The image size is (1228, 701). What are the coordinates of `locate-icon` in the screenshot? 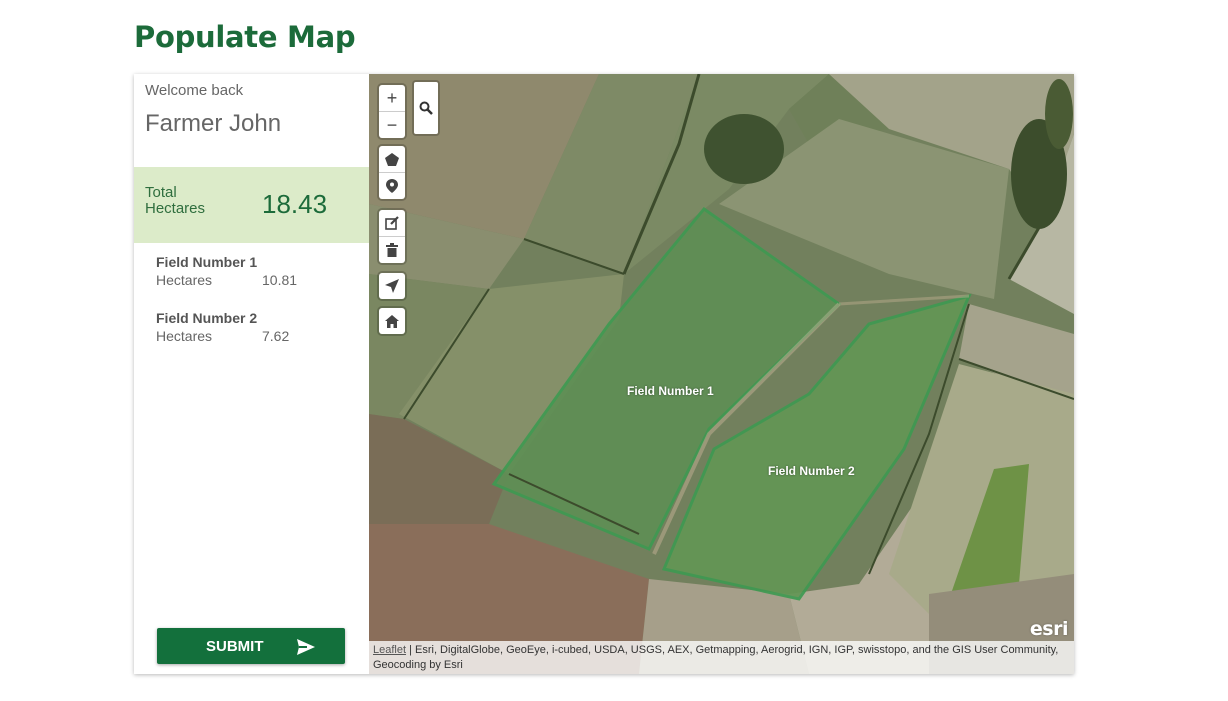 It's located at (392, 286).